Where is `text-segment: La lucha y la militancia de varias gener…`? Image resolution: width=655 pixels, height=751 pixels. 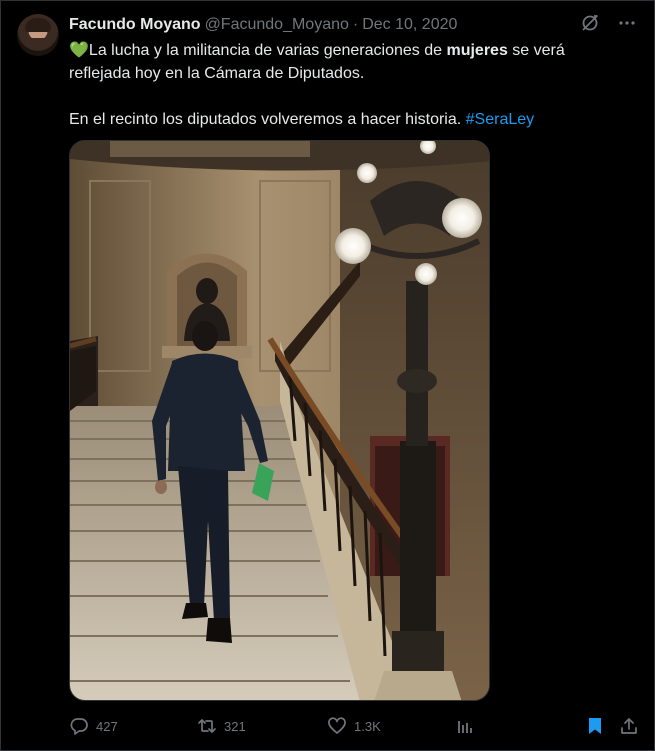 text-segment: La lucha y la militancia de varias gener… is located at coordinates (267, 50).